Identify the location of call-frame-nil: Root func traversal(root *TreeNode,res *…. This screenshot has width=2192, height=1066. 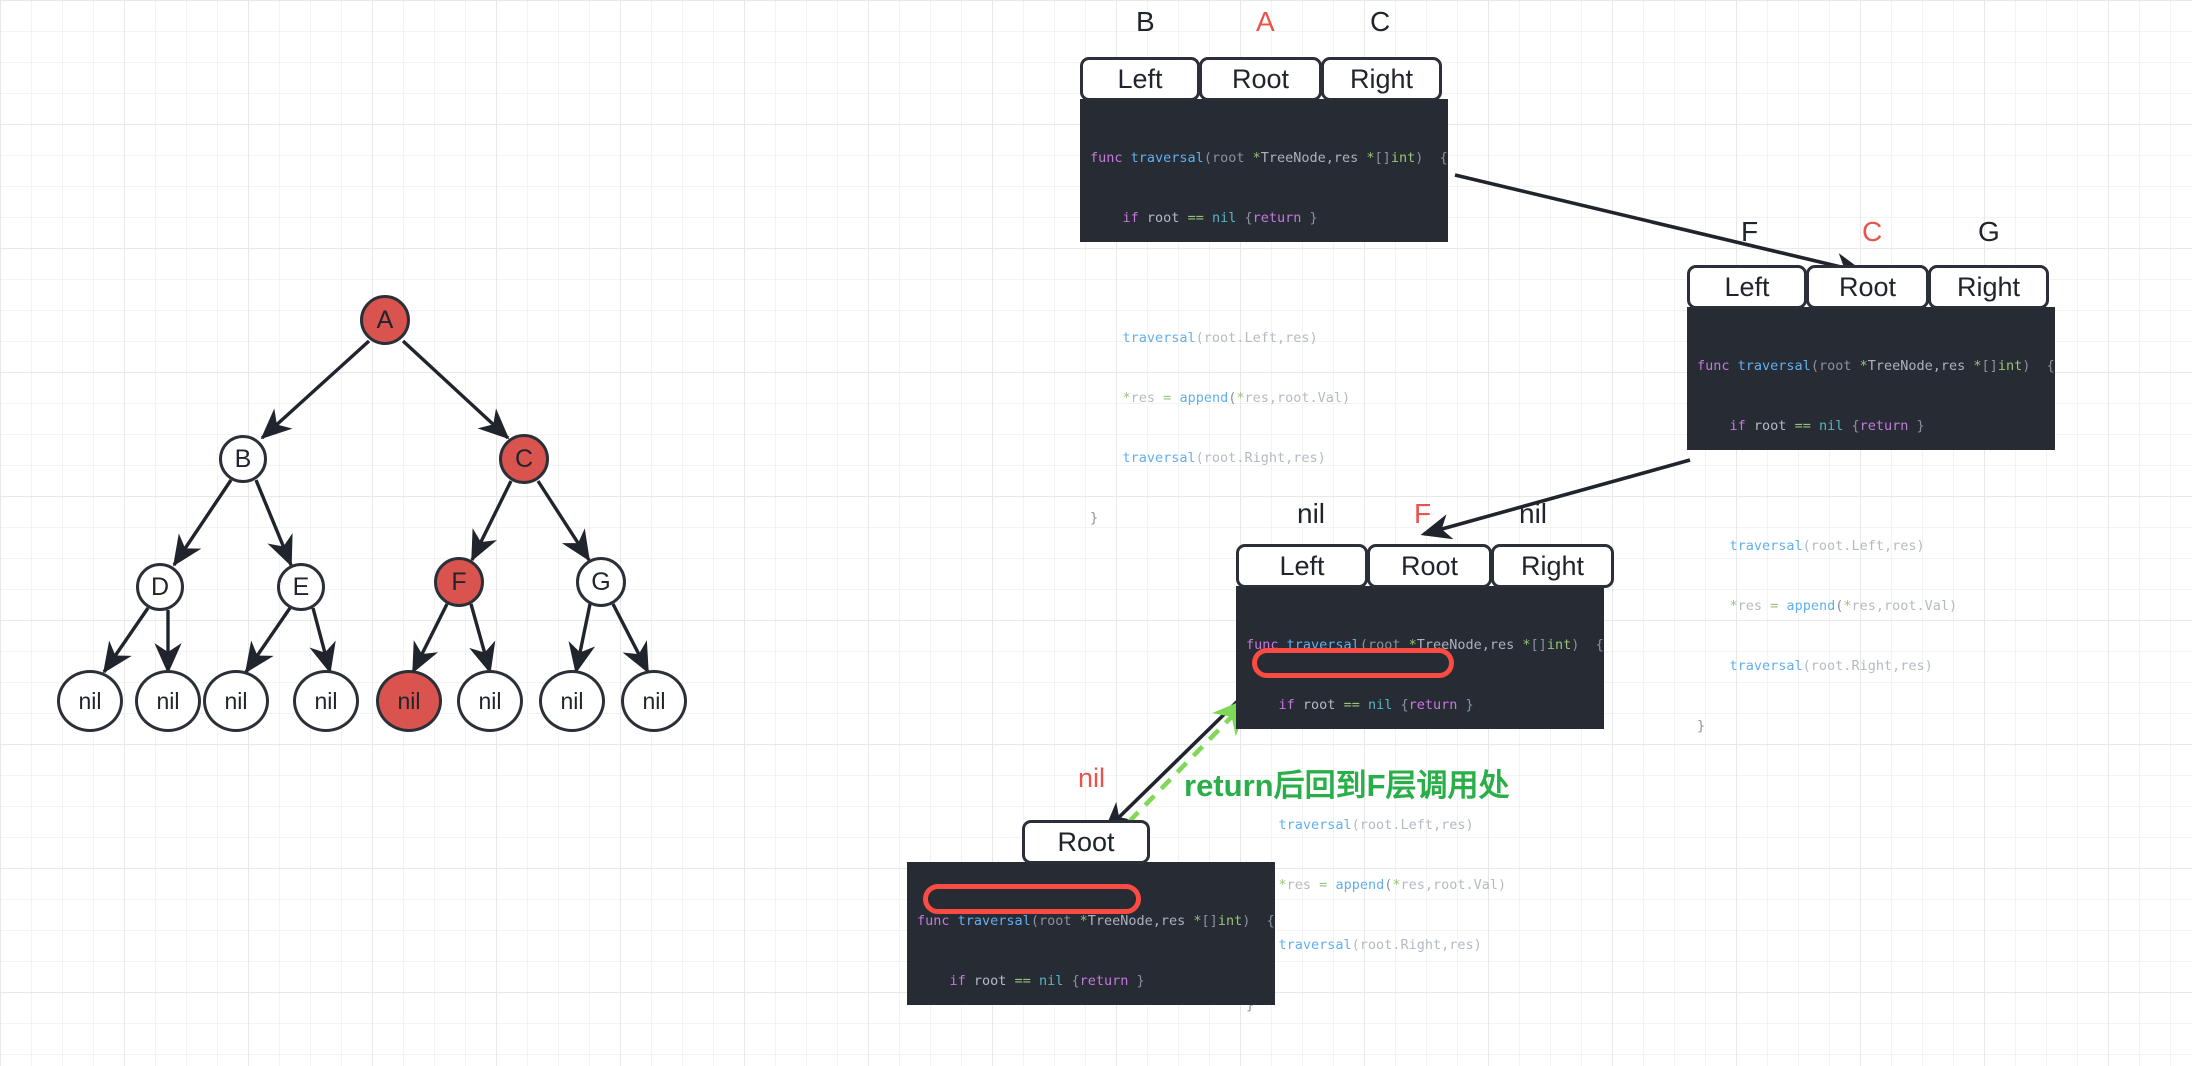
(1091, 912).